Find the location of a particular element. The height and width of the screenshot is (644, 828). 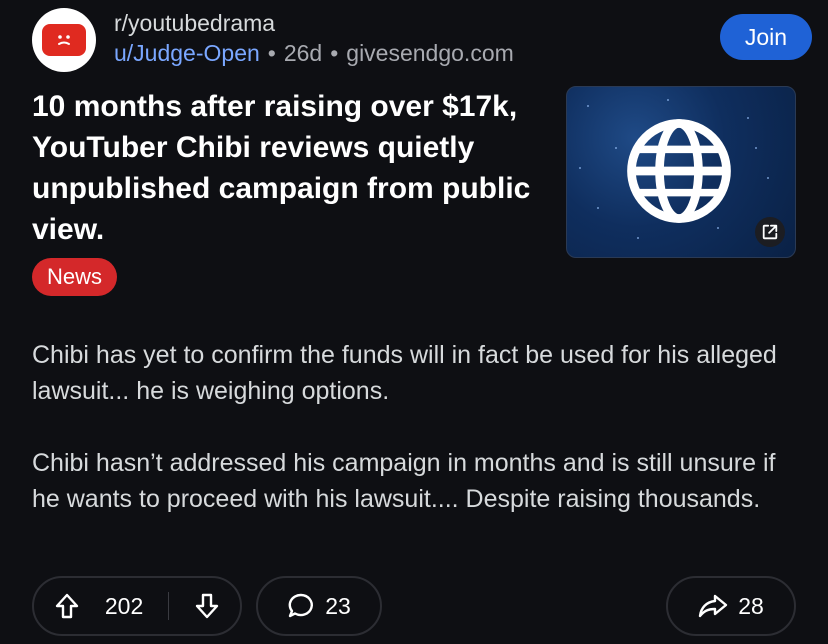

share-count: 28 is located at coordinates (751, 605).